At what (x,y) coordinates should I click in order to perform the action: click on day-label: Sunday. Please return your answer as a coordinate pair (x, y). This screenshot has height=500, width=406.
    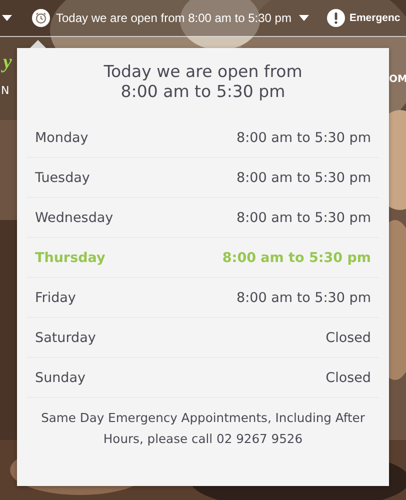
    Looking at the image, I should click on (60, 378).